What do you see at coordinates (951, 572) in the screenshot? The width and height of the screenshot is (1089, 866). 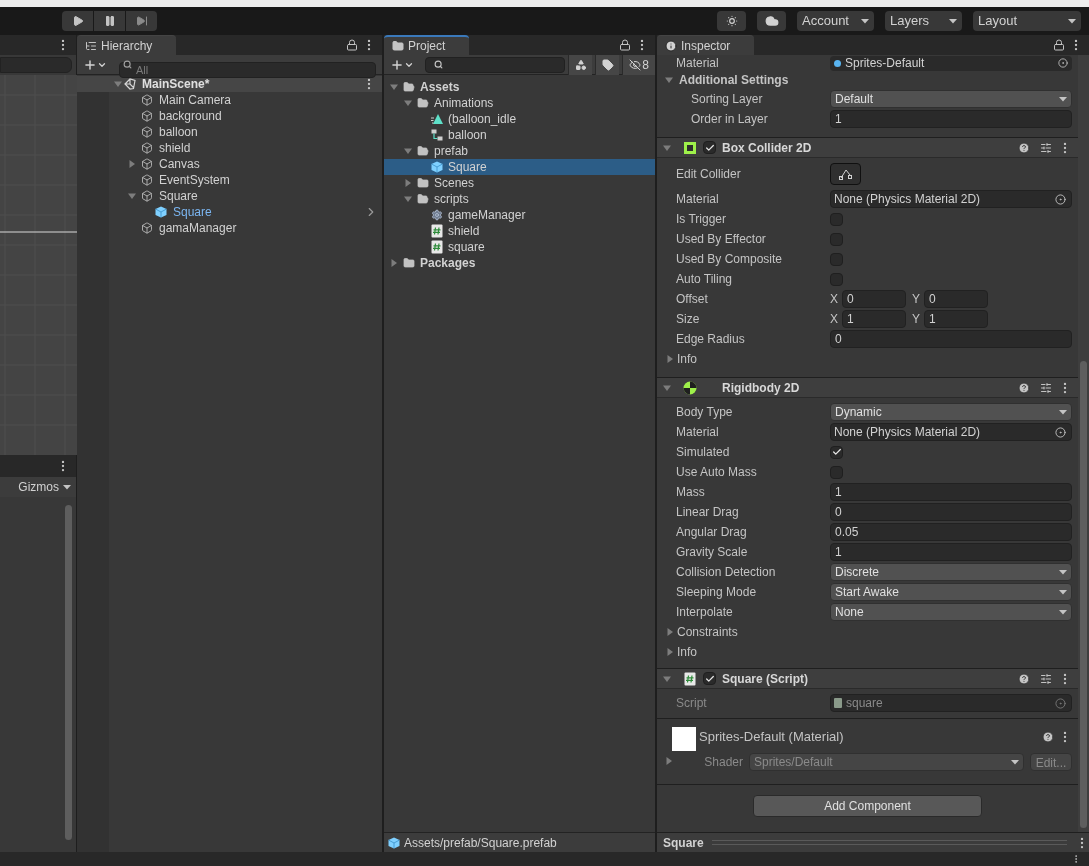 I see `dropdown: Discrete` at bounding box center [951, 572].